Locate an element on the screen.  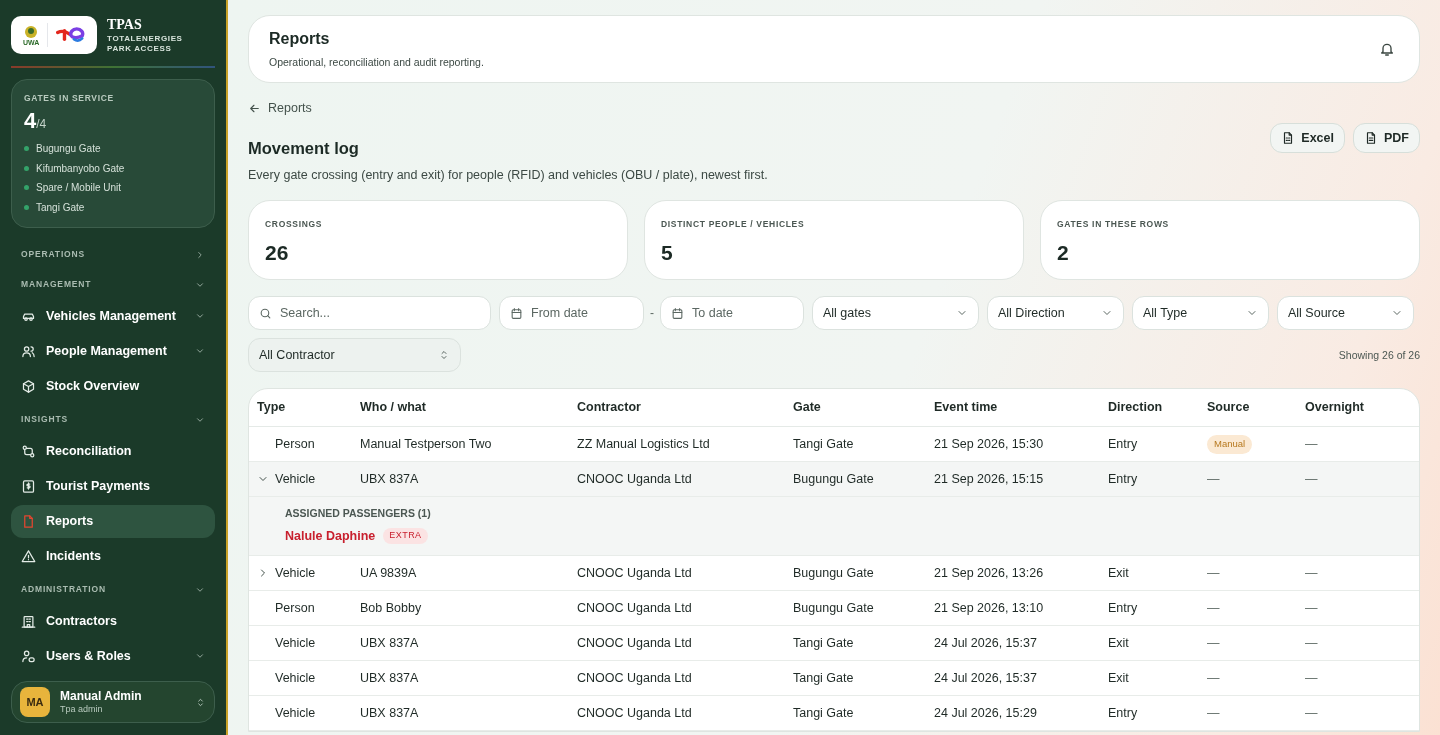
filter-dropdown: All Source is located at coordinates (1345, 313).